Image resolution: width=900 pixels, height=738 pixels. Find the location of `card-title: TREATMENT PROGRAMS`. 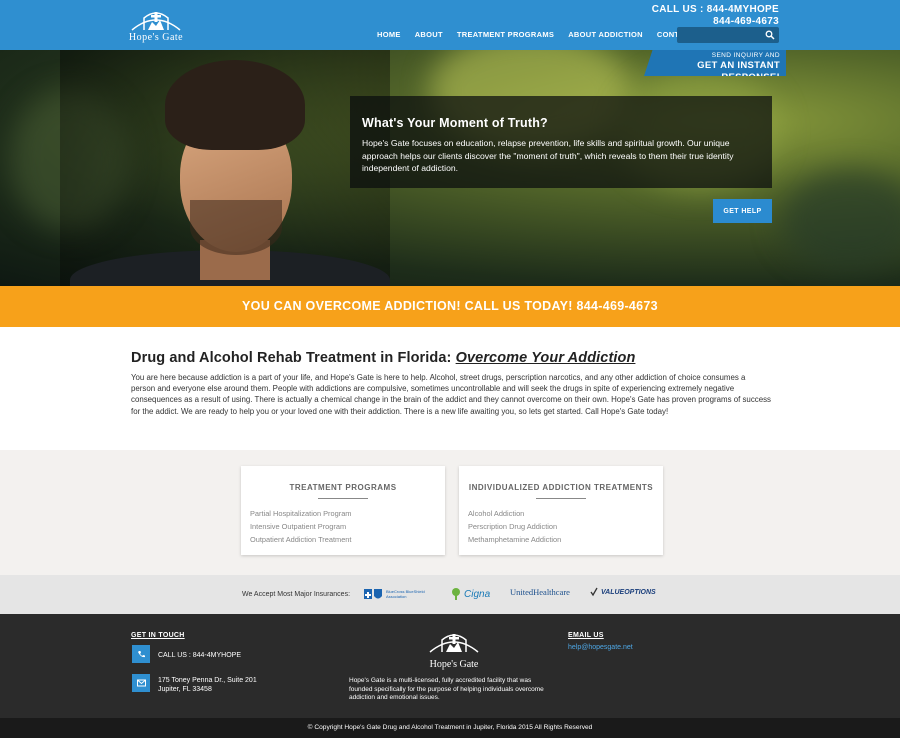

card-title: TREATMENT PROGRAMS is located at coordinates (343, 487).